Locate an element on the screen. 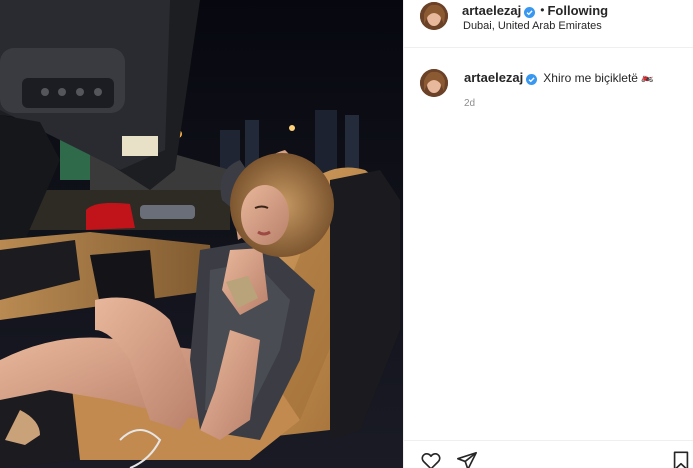  action-bar is located at coordinates (548, 454).